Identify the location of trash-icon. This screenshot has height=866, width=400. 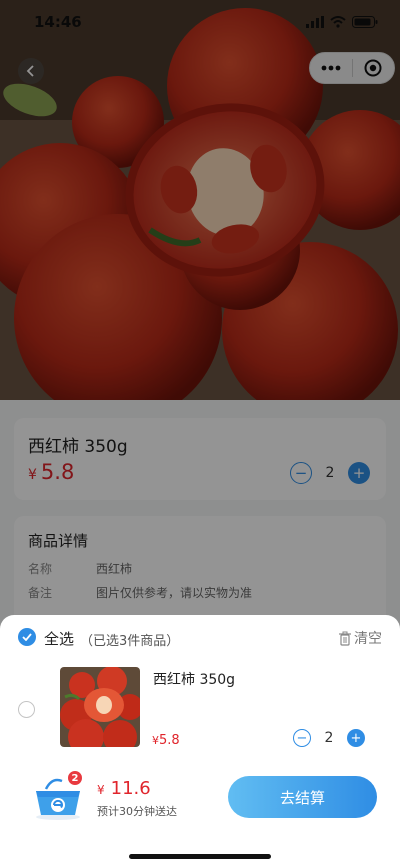
(345, 638).